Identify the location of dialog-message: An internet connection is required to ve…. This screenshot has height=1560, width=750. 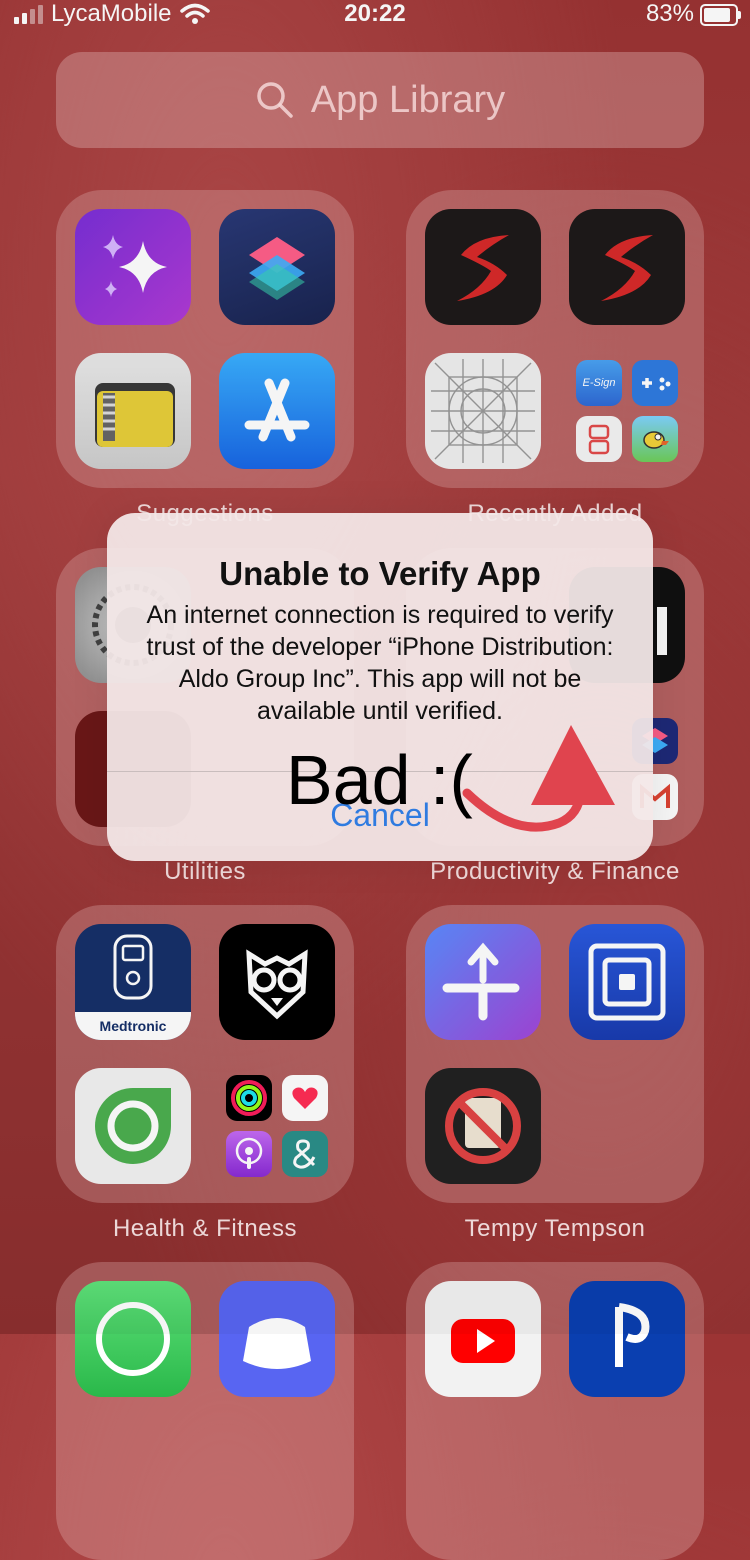
(380, 663).